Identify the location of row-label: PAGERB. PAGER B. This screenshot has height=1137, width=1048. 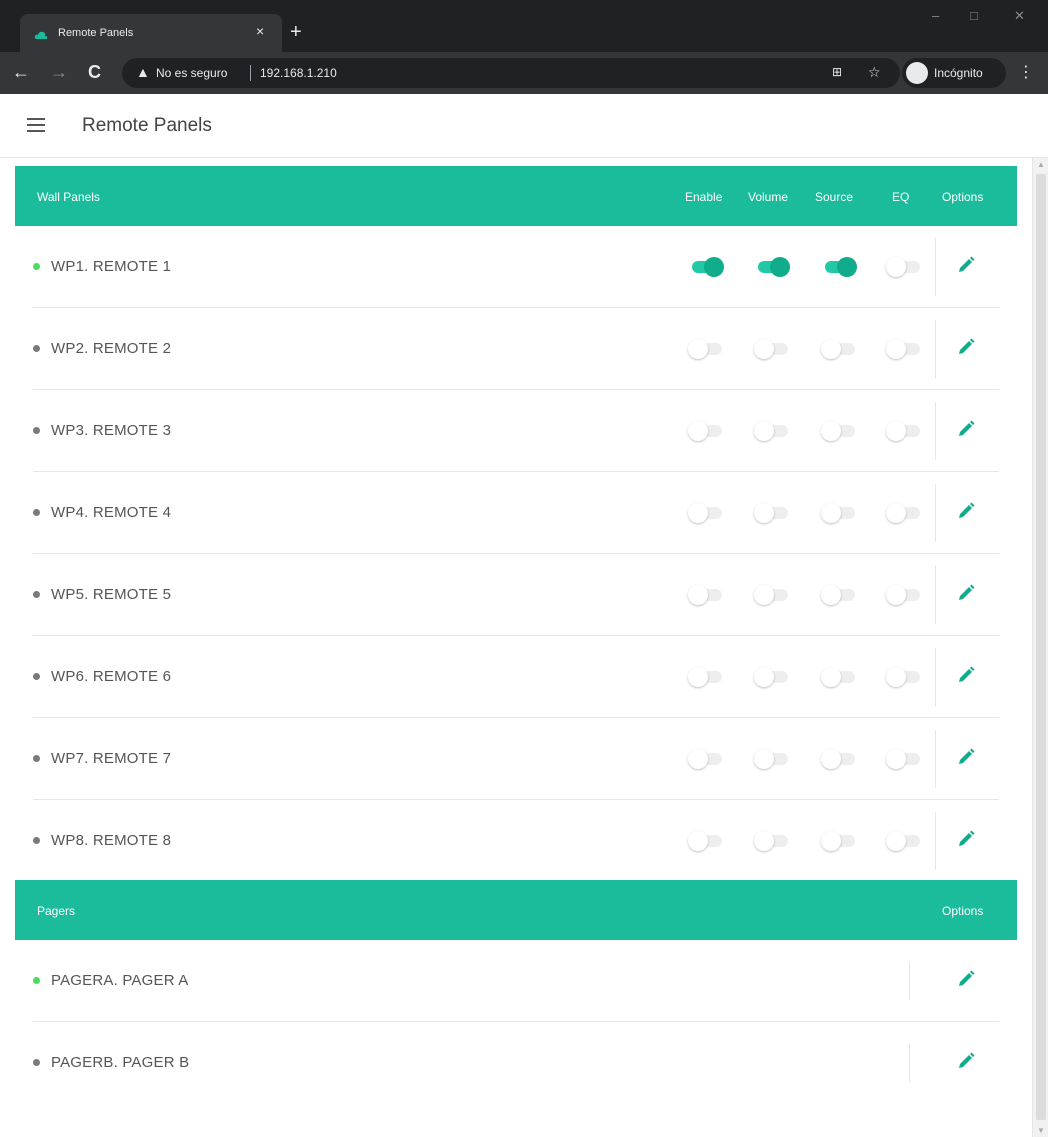
(120, 1062).